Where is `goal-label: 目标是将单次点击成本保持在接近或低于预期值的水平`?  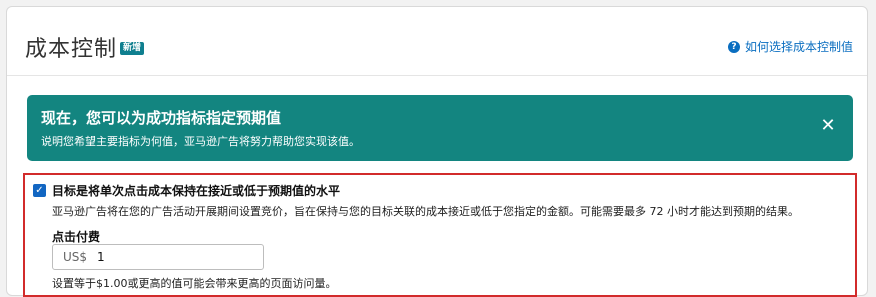
goal-label: 目标是将单次点击成本保持在接近或低于预期值的水平 is located at coordinates (196, 191).